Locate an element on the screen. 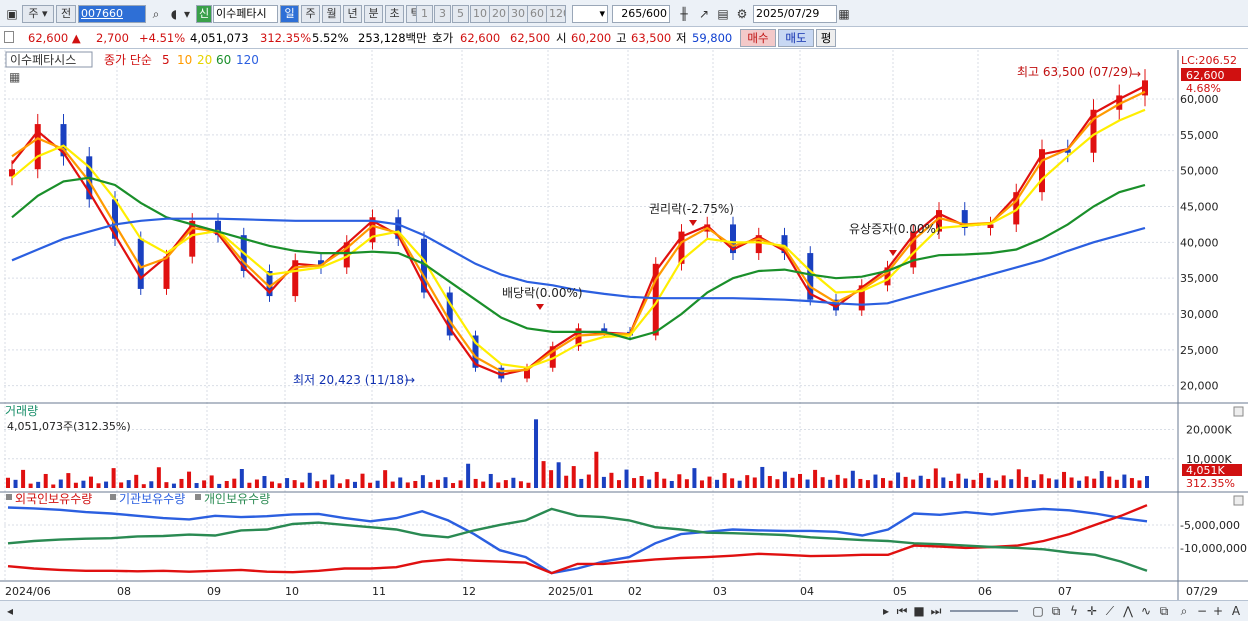 This screenshot has width=1248, height=621. period-tab-0: 일 is located at coordinates (289, 14).